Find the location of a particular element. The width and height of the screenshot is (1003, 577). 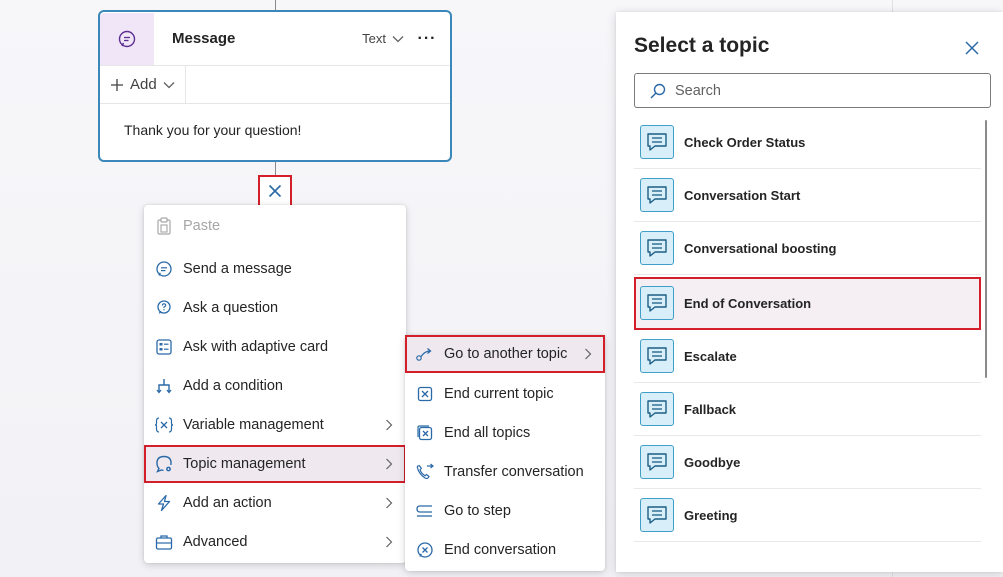

topic-label: Goodbye is located at coordinates (712, 462).